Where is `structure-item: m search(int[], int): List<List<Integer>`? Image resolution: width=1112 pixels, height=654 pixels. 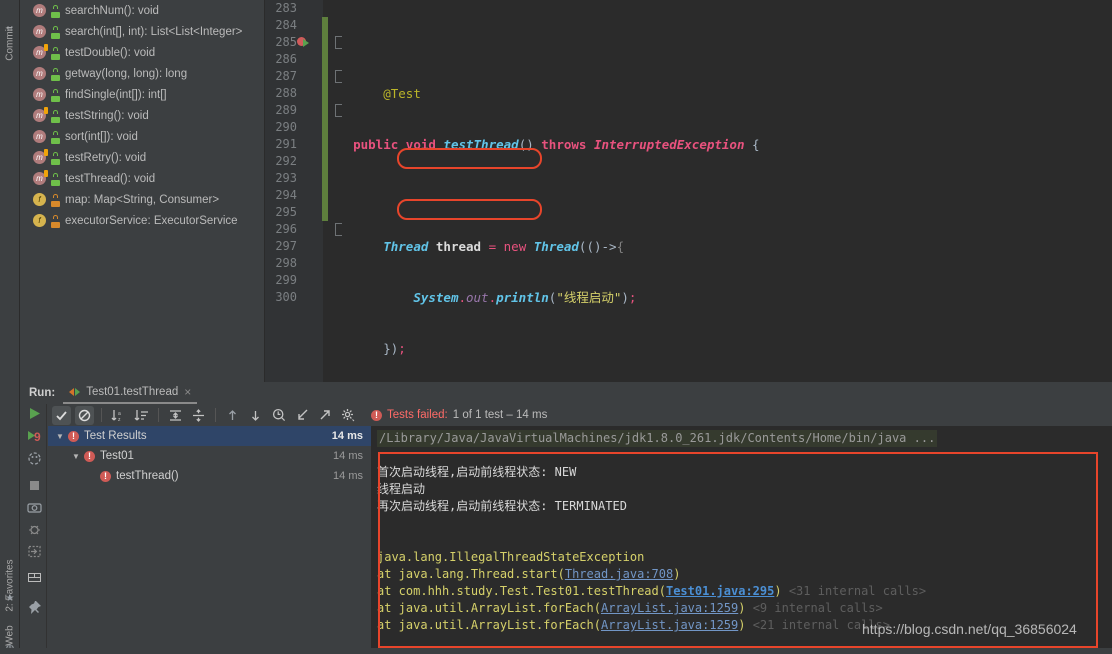
structure-item: m search(int[], int): List<List<Integer> is located at coordinates (142, 31).